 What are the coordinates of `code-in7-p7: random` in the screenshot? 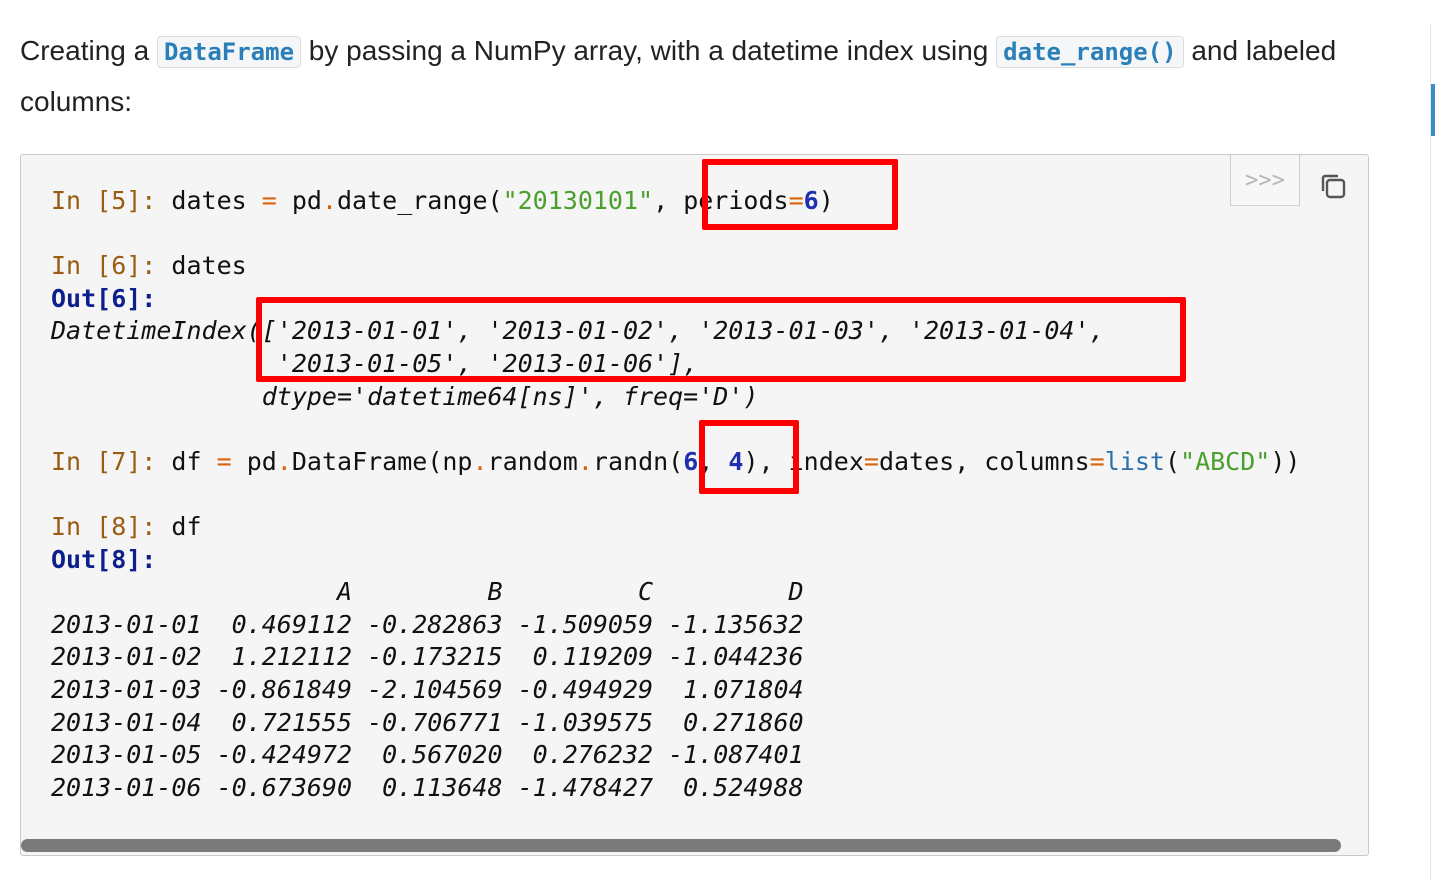 It's located at (532, 461).